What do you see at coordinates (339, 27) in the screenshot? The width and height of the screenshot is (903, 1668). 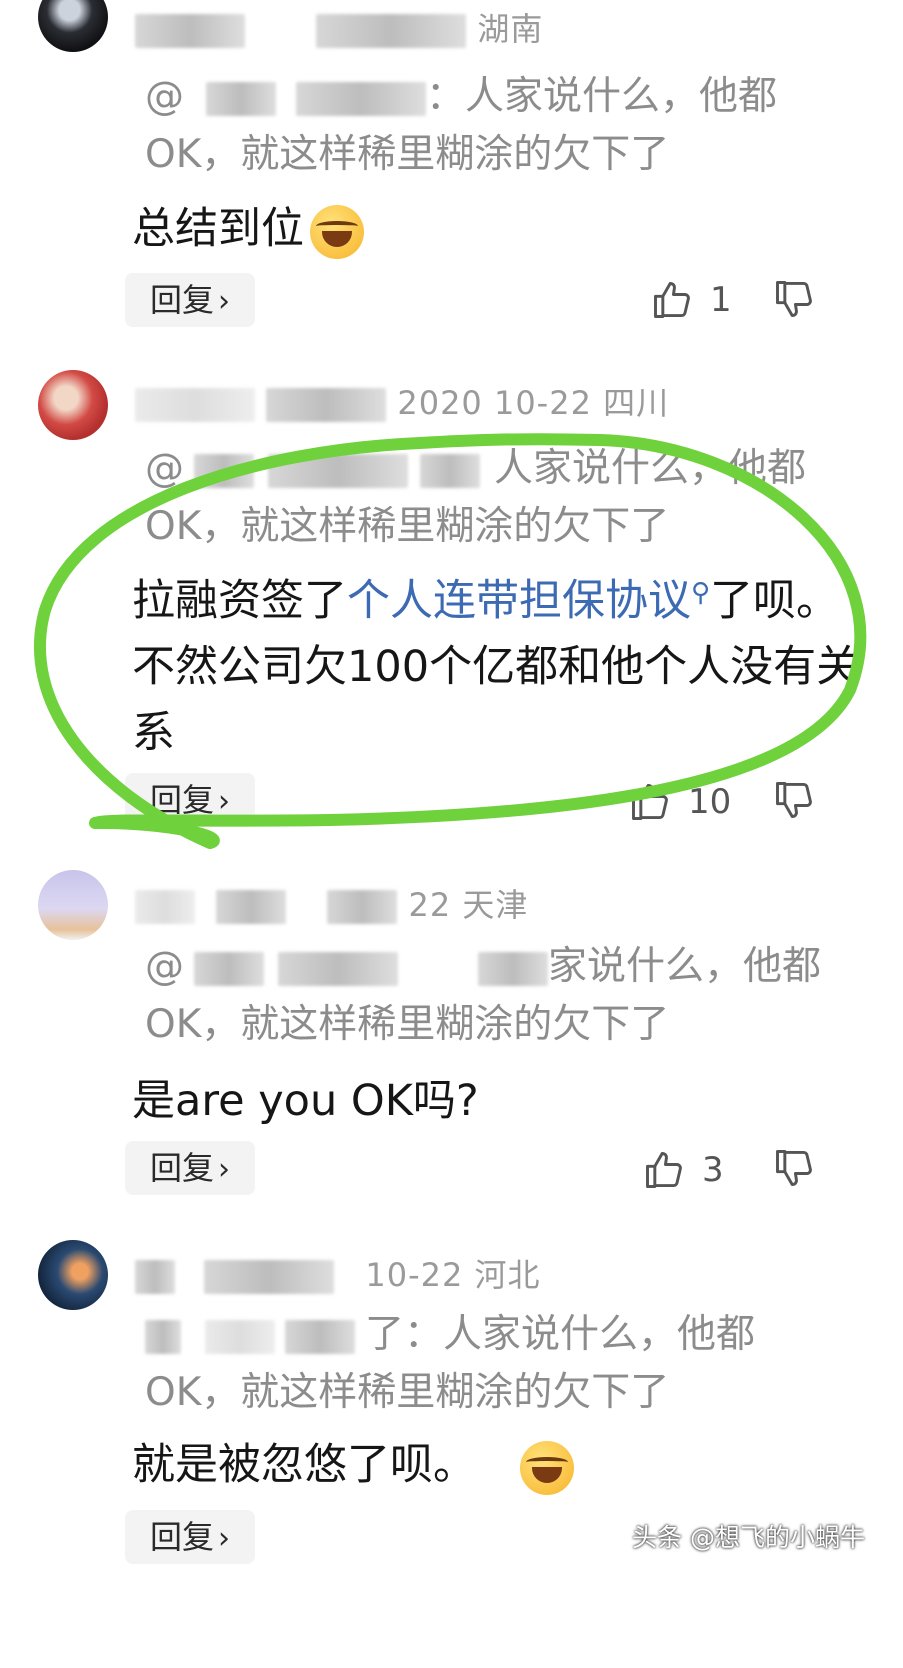 I see `comment-meta: 湖南` at bounding box center [339, 27].